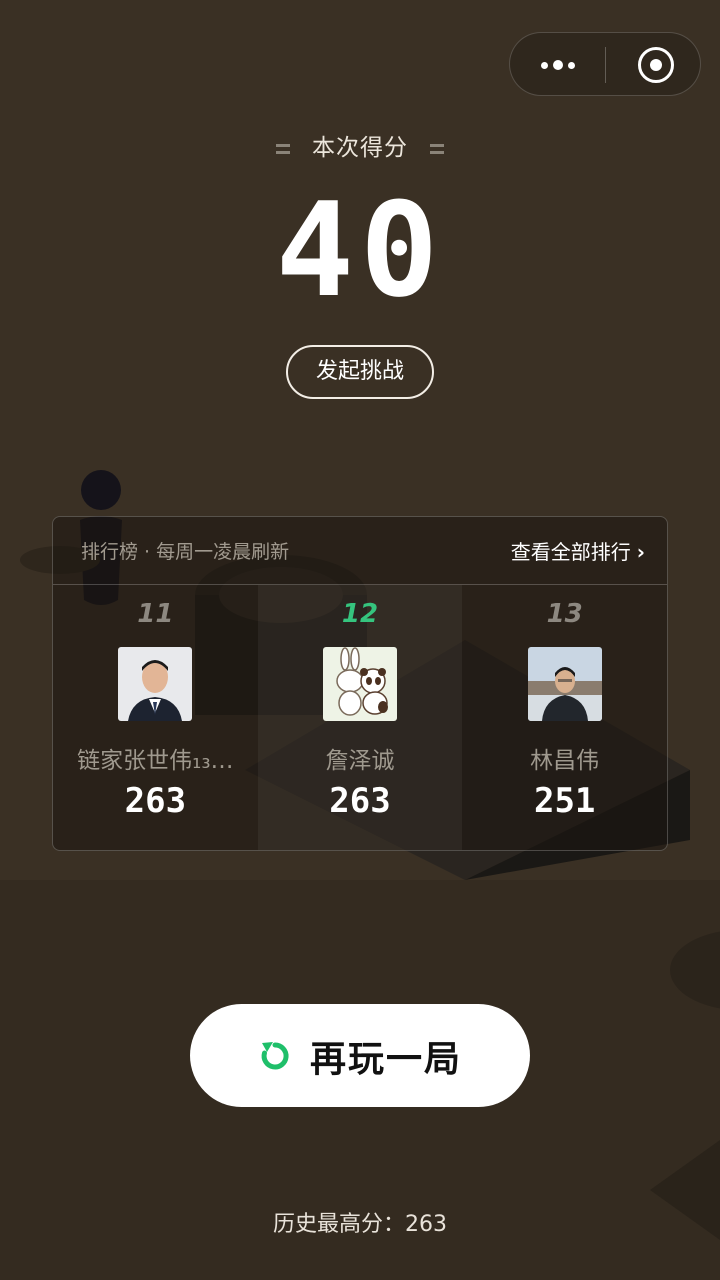 This screenshot has height=1280, width=720. What do you see at coordinates (360, 372) in the screenshot?
I see `challenge-button: 发起挑战` at bounding box center [360, 372].